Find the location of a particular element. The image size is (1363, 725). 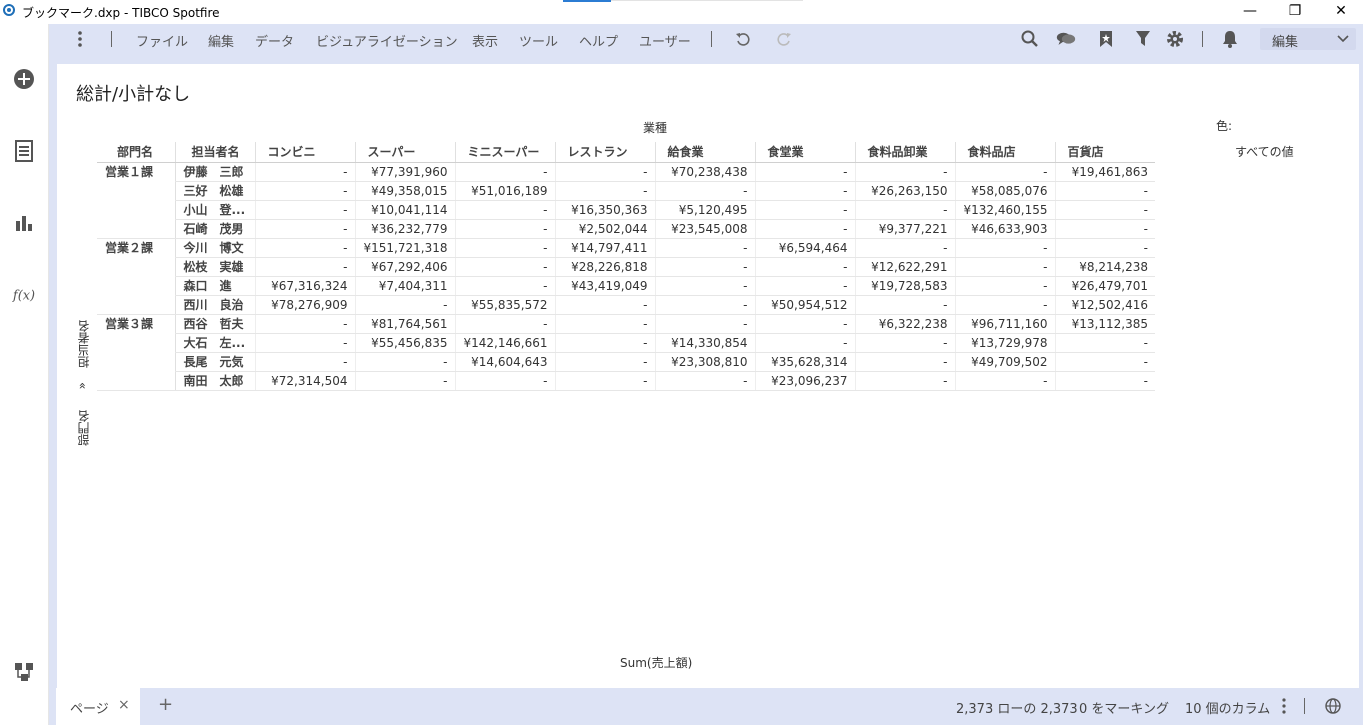

value-cell: ¥5,120,495 is located at coordinates (704, 210).